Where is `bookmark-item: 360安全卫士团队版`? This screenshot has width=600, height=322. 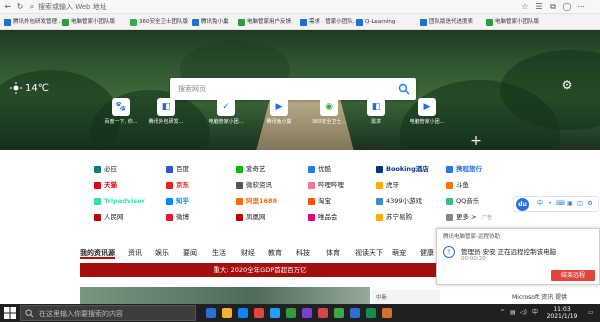 bookmark-item: 360安全卫士团队版 is located at coordinates (159, 22).